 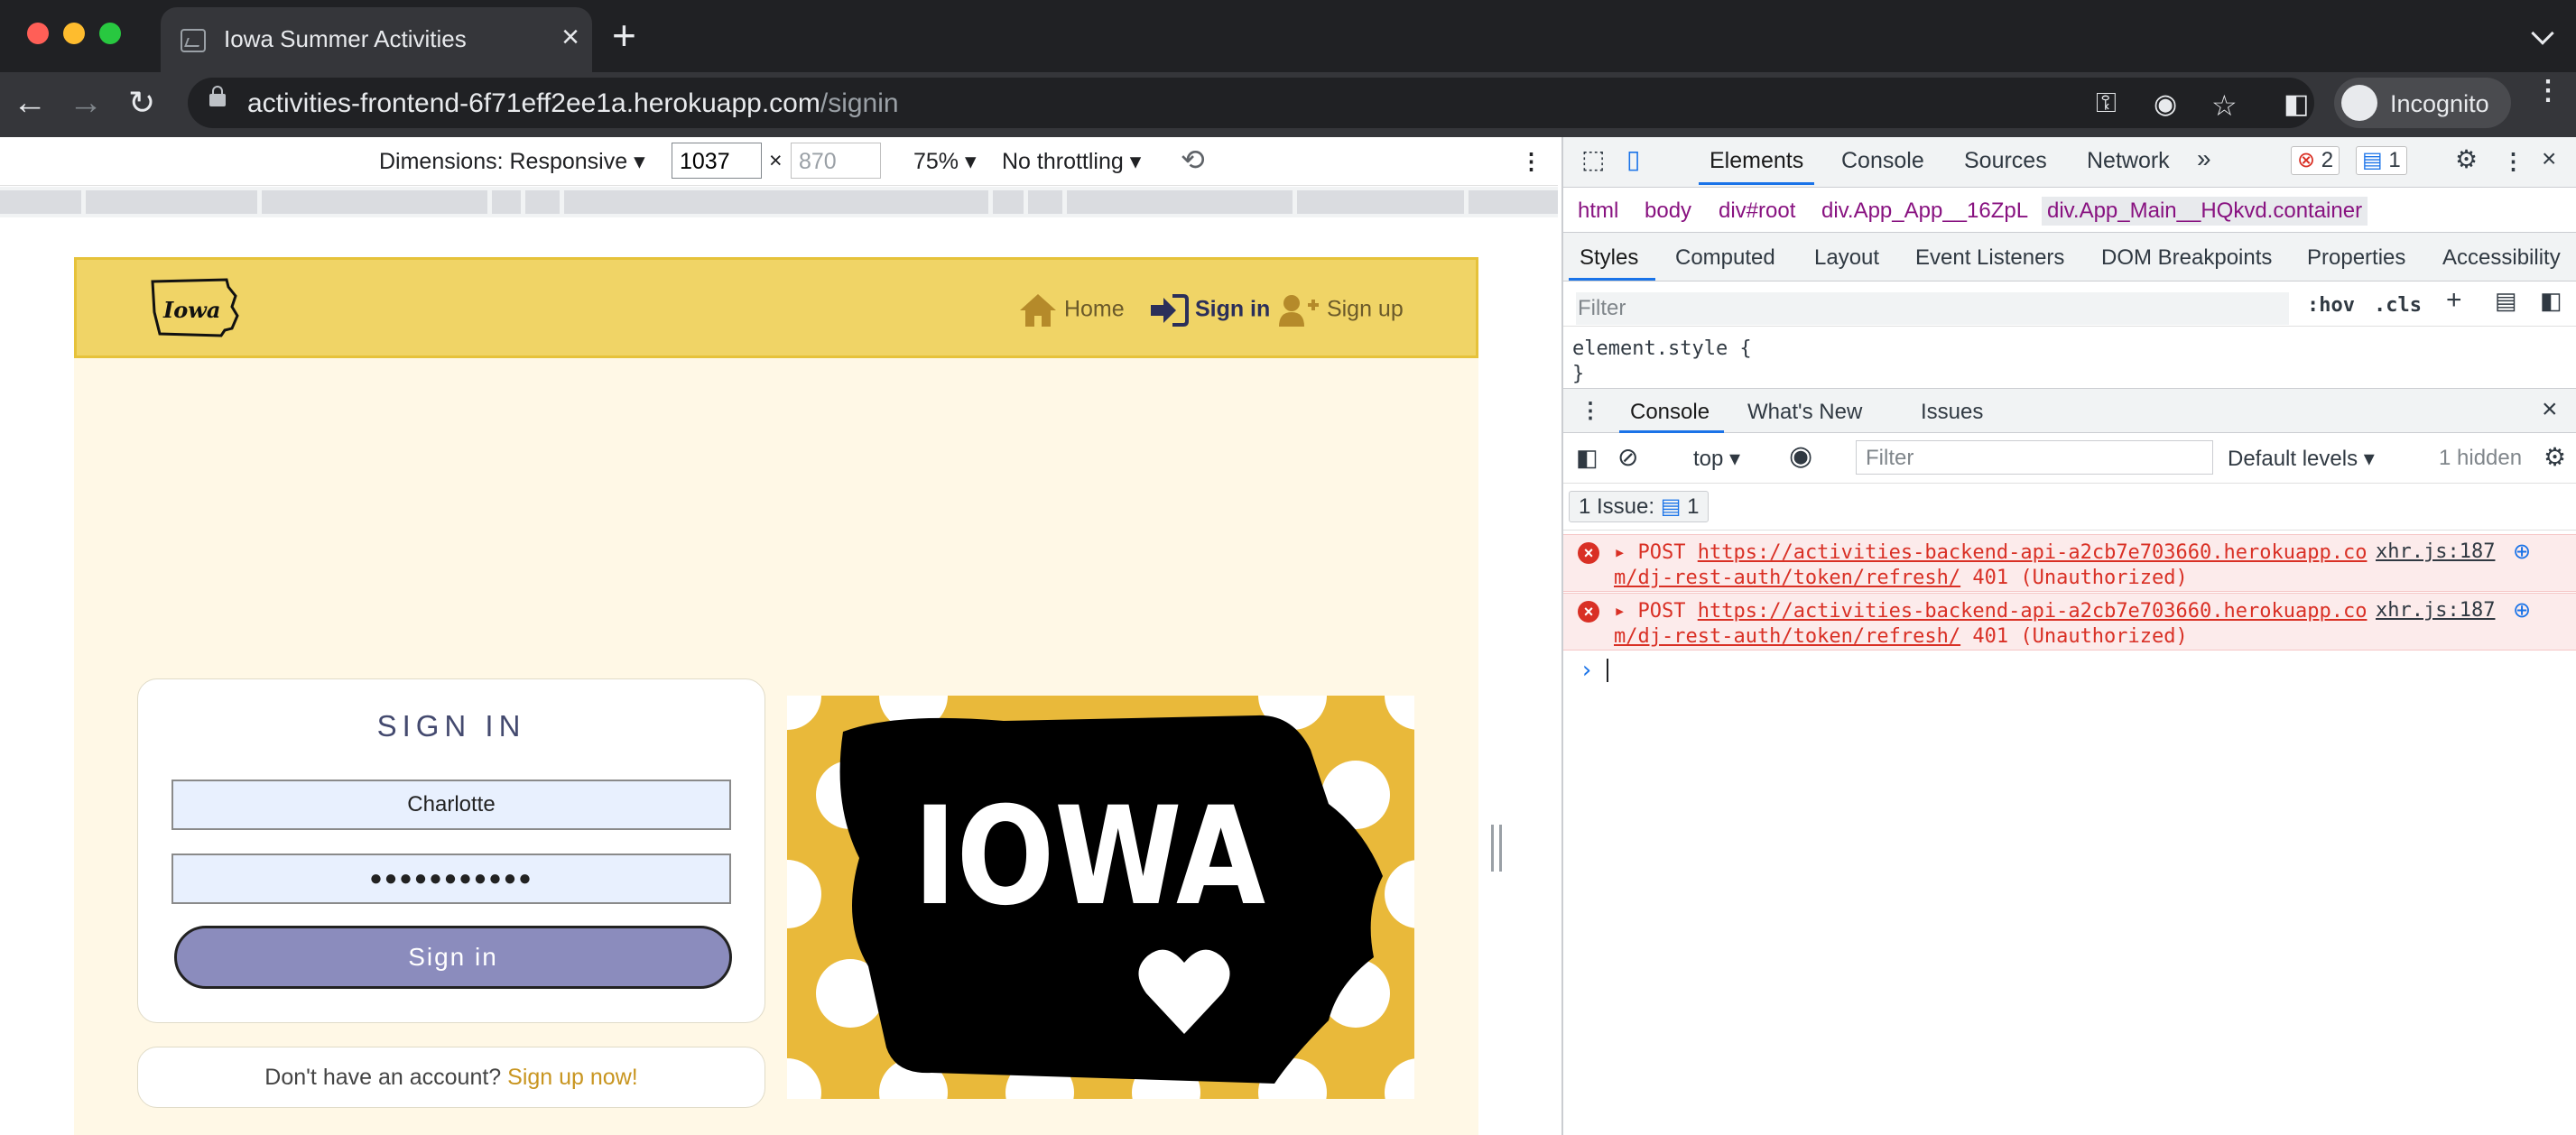 What do you see at coordinates (86, 103) in the screenshot?
I see `forward-button: →` at bounding box center [86, 103].